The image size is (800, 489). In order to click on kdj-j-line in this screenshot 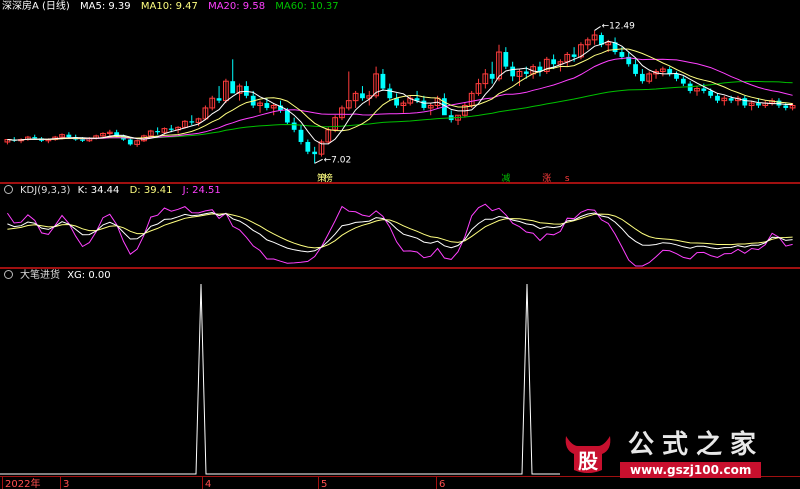, I will do `click(399, 235)`.